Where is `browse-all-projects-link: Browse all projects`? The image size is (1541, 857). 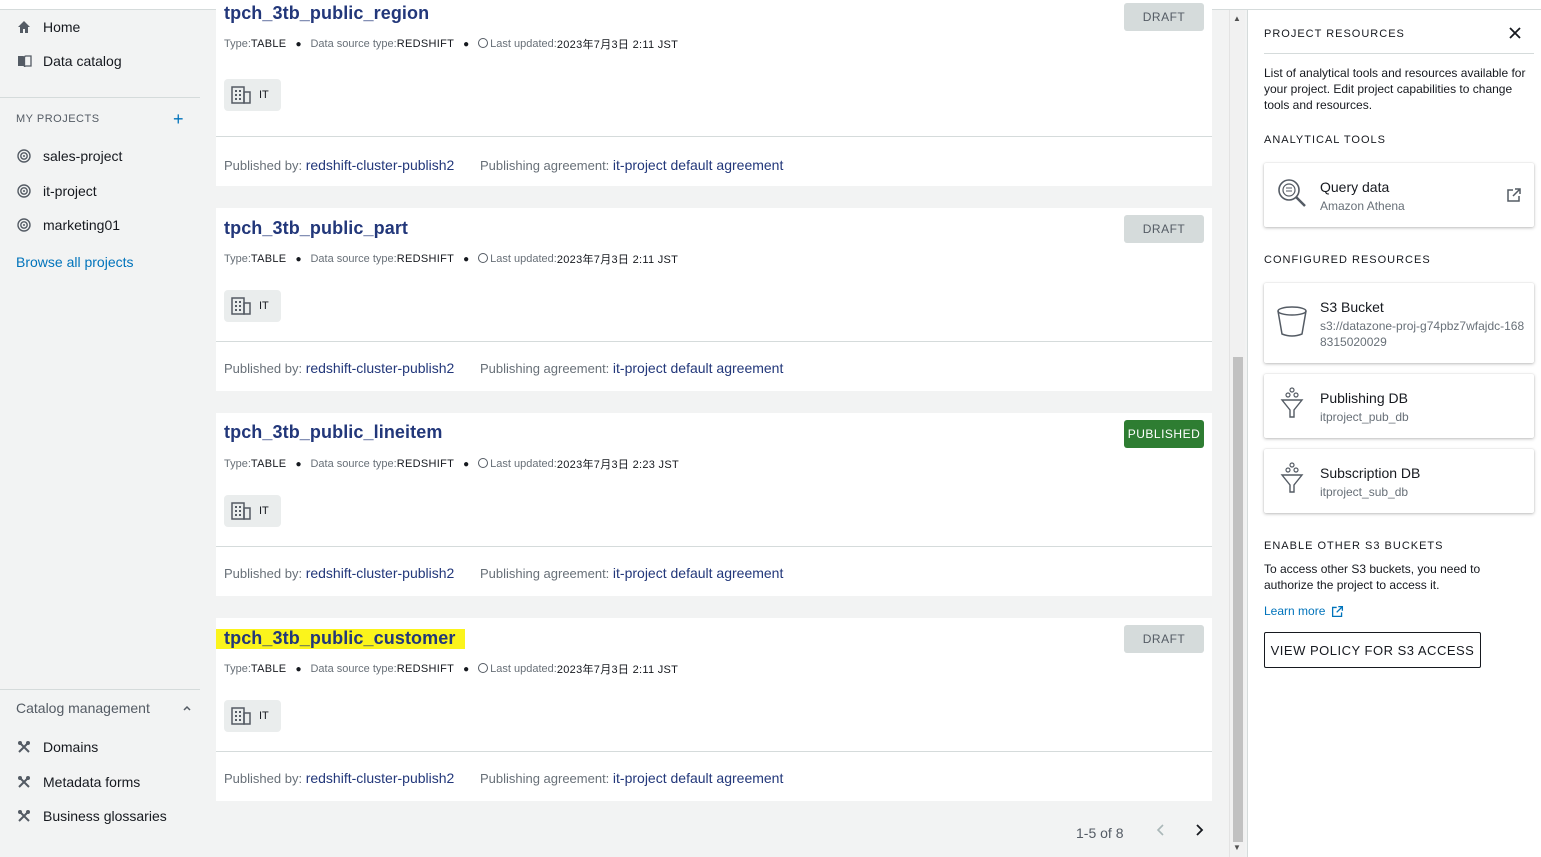
browse-all-projects-link: Browse all projects is located at coordinates (75, 262).